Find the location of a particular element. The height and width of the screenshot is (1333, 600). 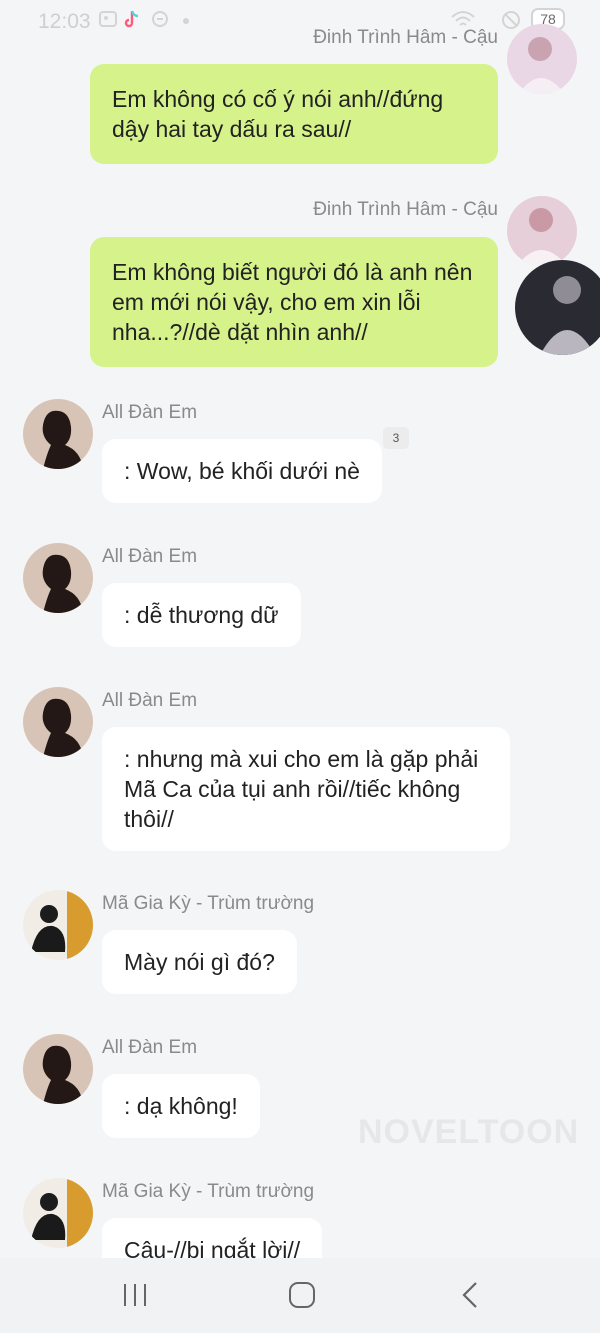

floating-sticker is located at coordinates (557, 307).